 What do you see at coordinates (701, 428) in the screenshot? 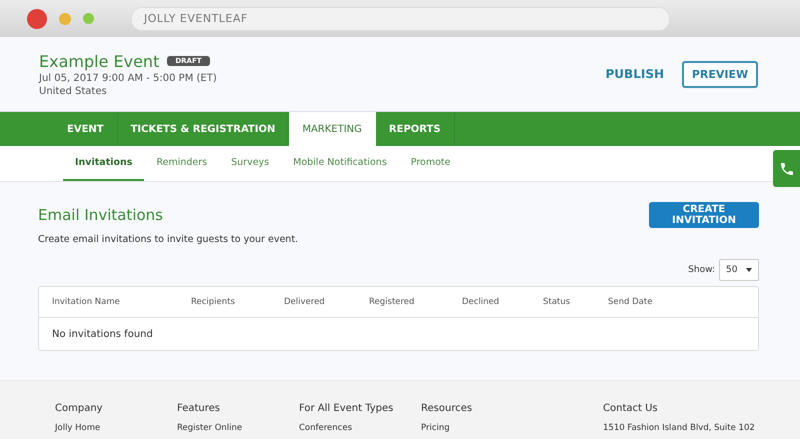
I see `footer-link: 1510 Fashion Island Blvd, Suite 102` at bounding box center [701, 428].